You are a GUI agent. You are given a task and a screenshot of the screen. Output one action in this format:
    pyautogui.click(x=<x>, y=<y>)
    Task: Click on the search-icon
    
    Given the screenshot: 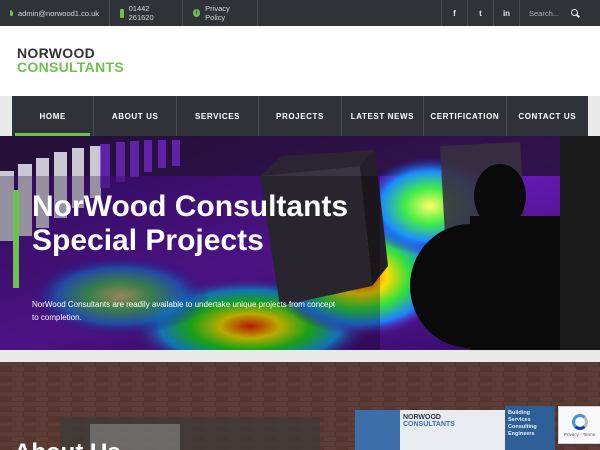 What is the action you would take?
    pyautogui.click(x=574, y=12)
    